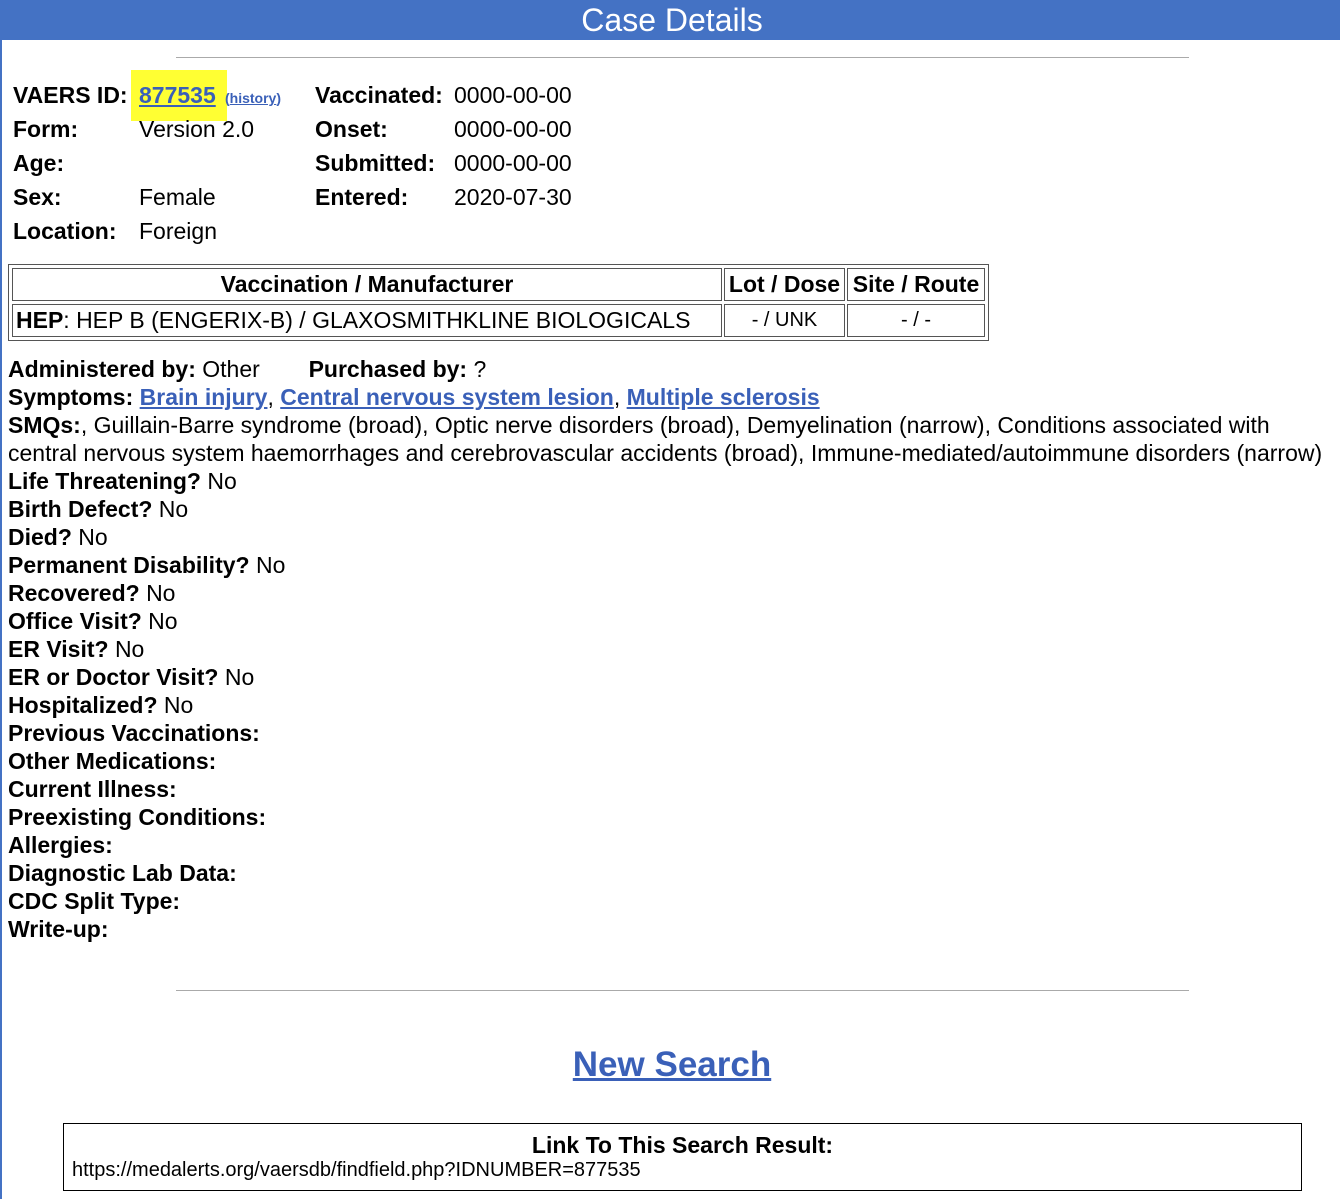  I want to click on flag-label: ER Visit?, so click(58, 649).